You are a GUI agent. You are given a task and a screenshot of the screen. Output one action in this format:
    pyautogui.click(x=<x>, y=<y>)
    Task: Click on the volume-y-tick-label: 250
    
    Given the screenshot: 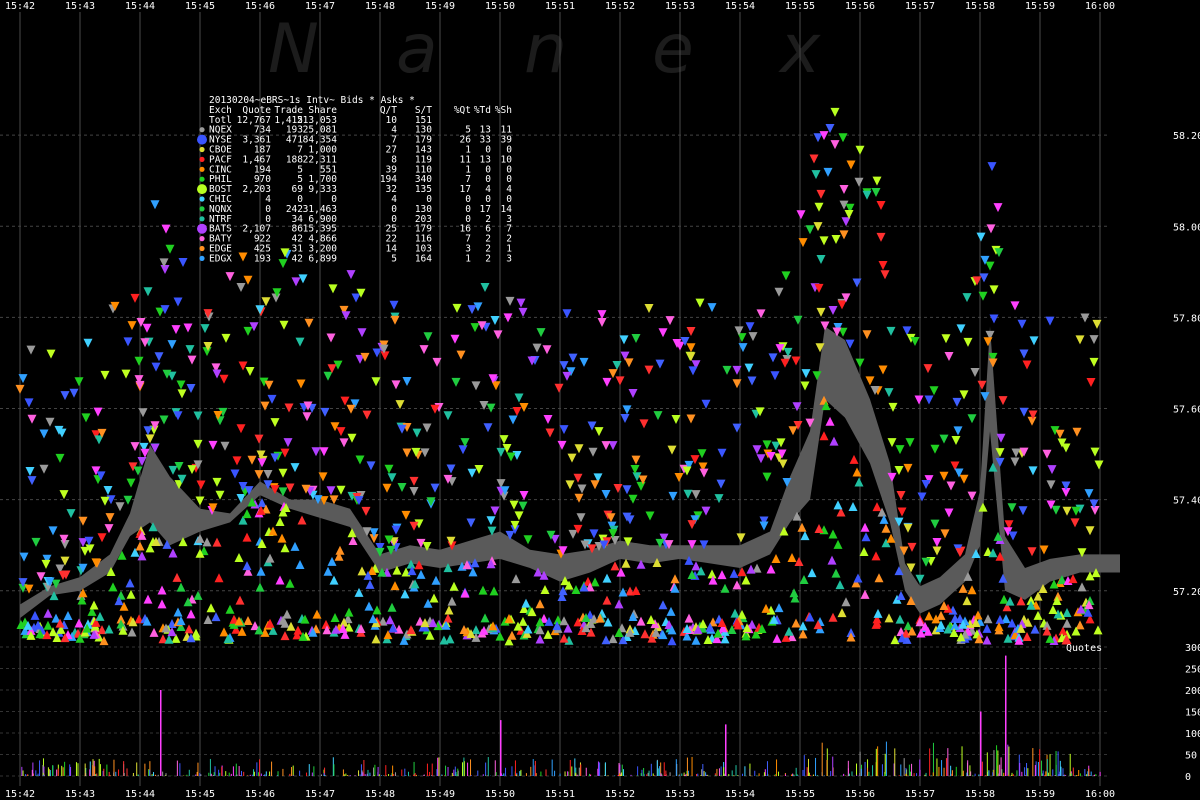 What is the action you would take?
    pyautogui.click(x=1192, y=670)
    